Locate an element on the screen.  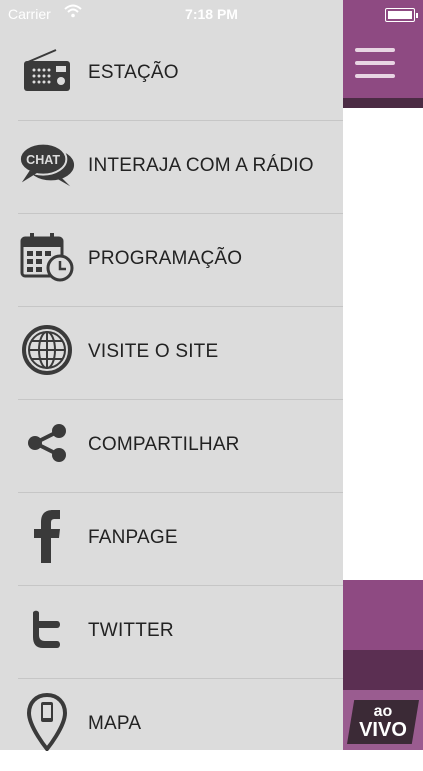
menu-item-programacao: PROGRAMAÇÃO is located at coordinates (180, 260).